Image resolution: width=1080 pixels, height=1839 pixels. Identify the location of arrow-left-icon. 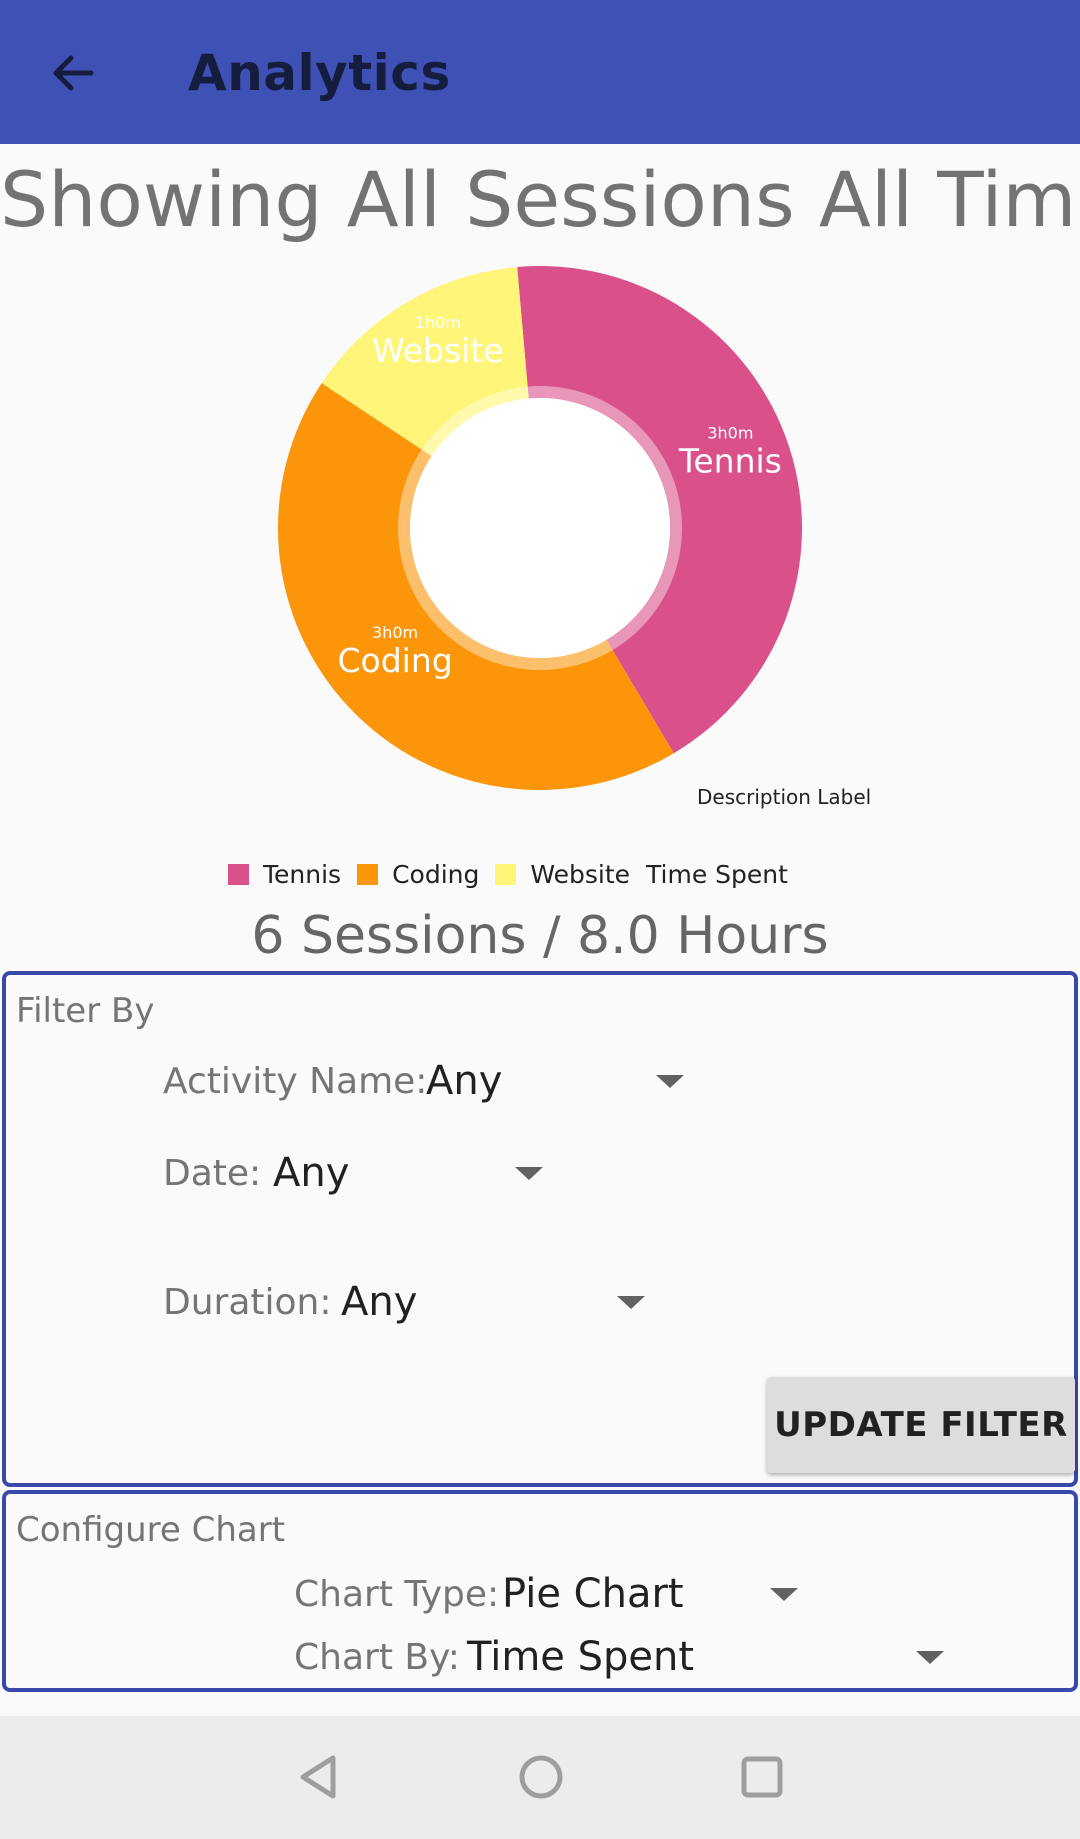
(73, 73).